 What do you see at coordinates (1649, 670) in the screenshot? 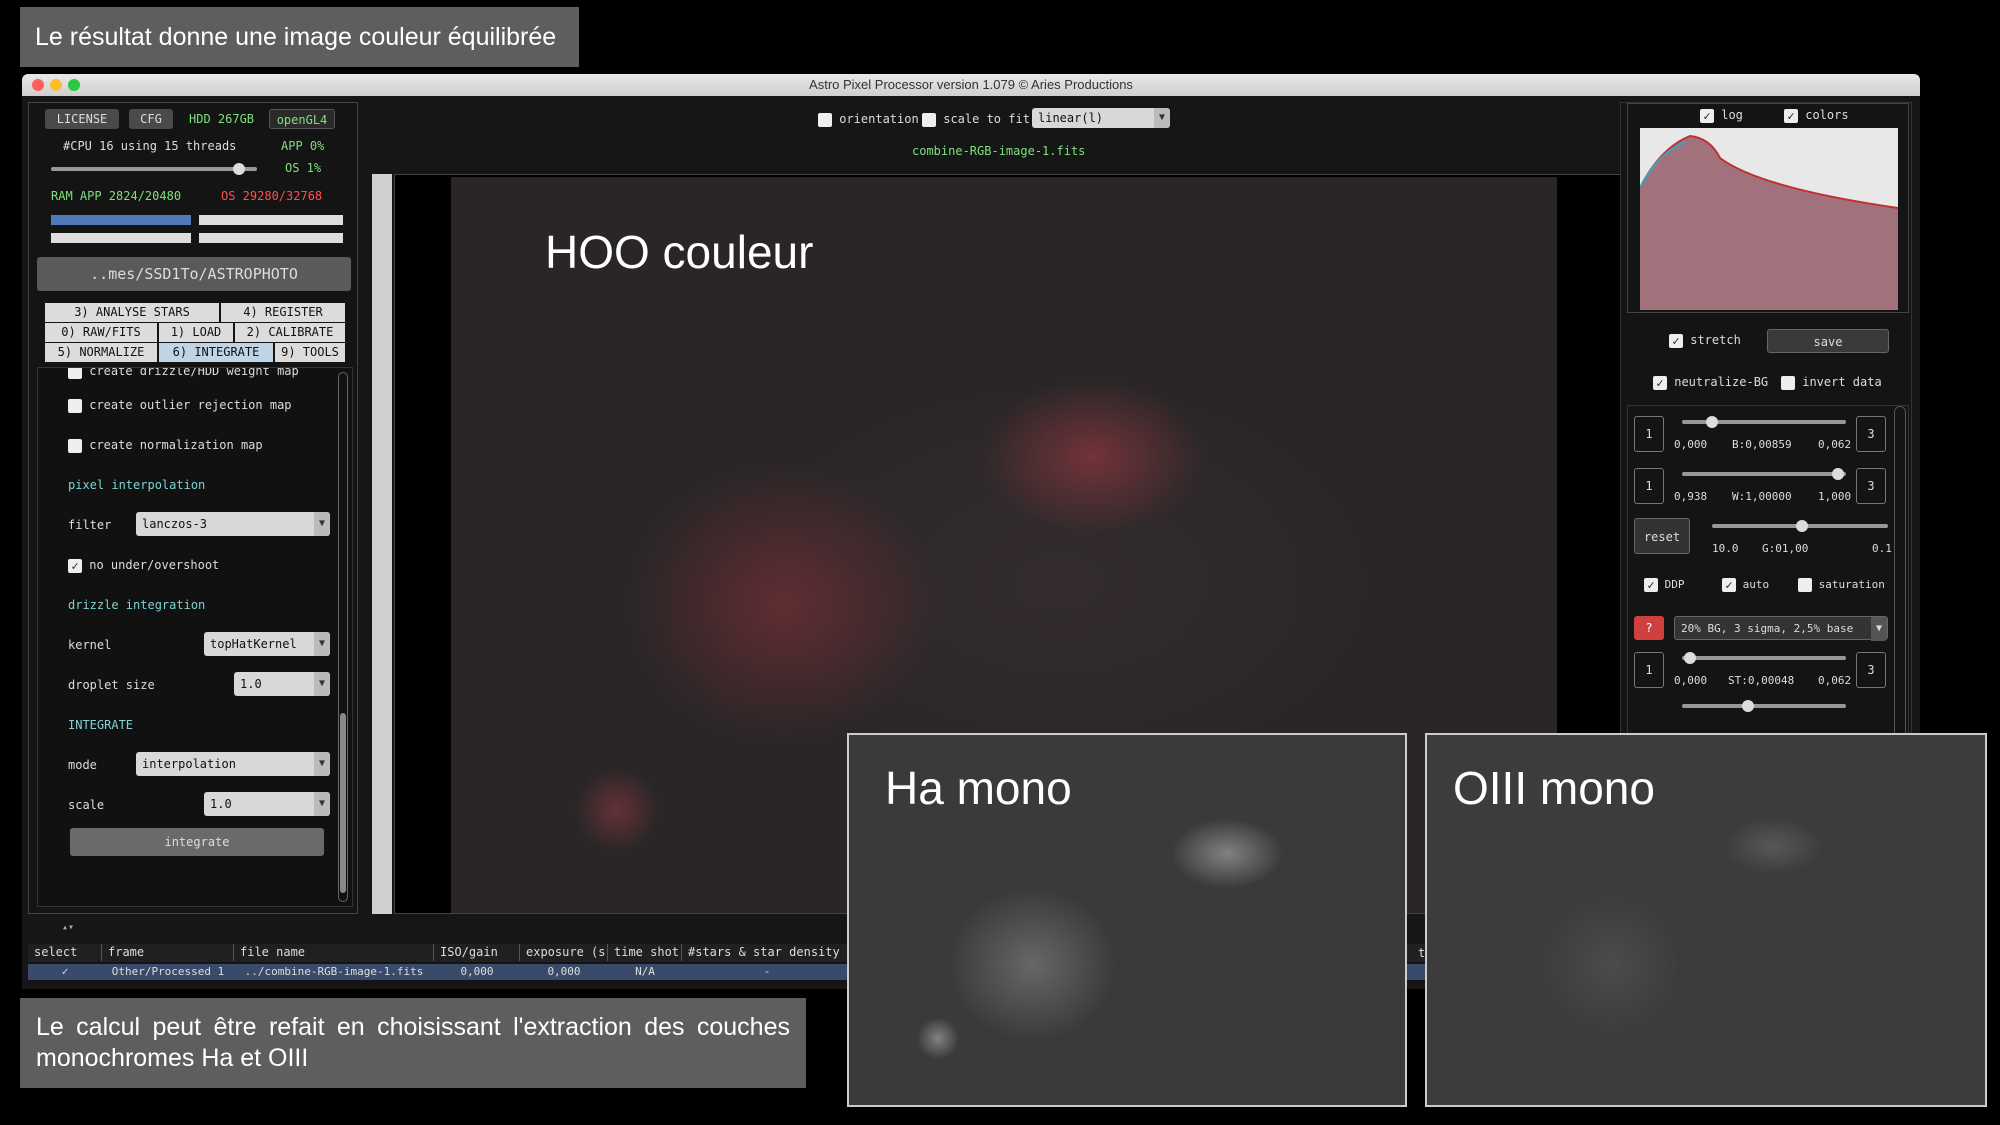
I see `st-decrease-button: 1` at bounding box center [1649, 670].